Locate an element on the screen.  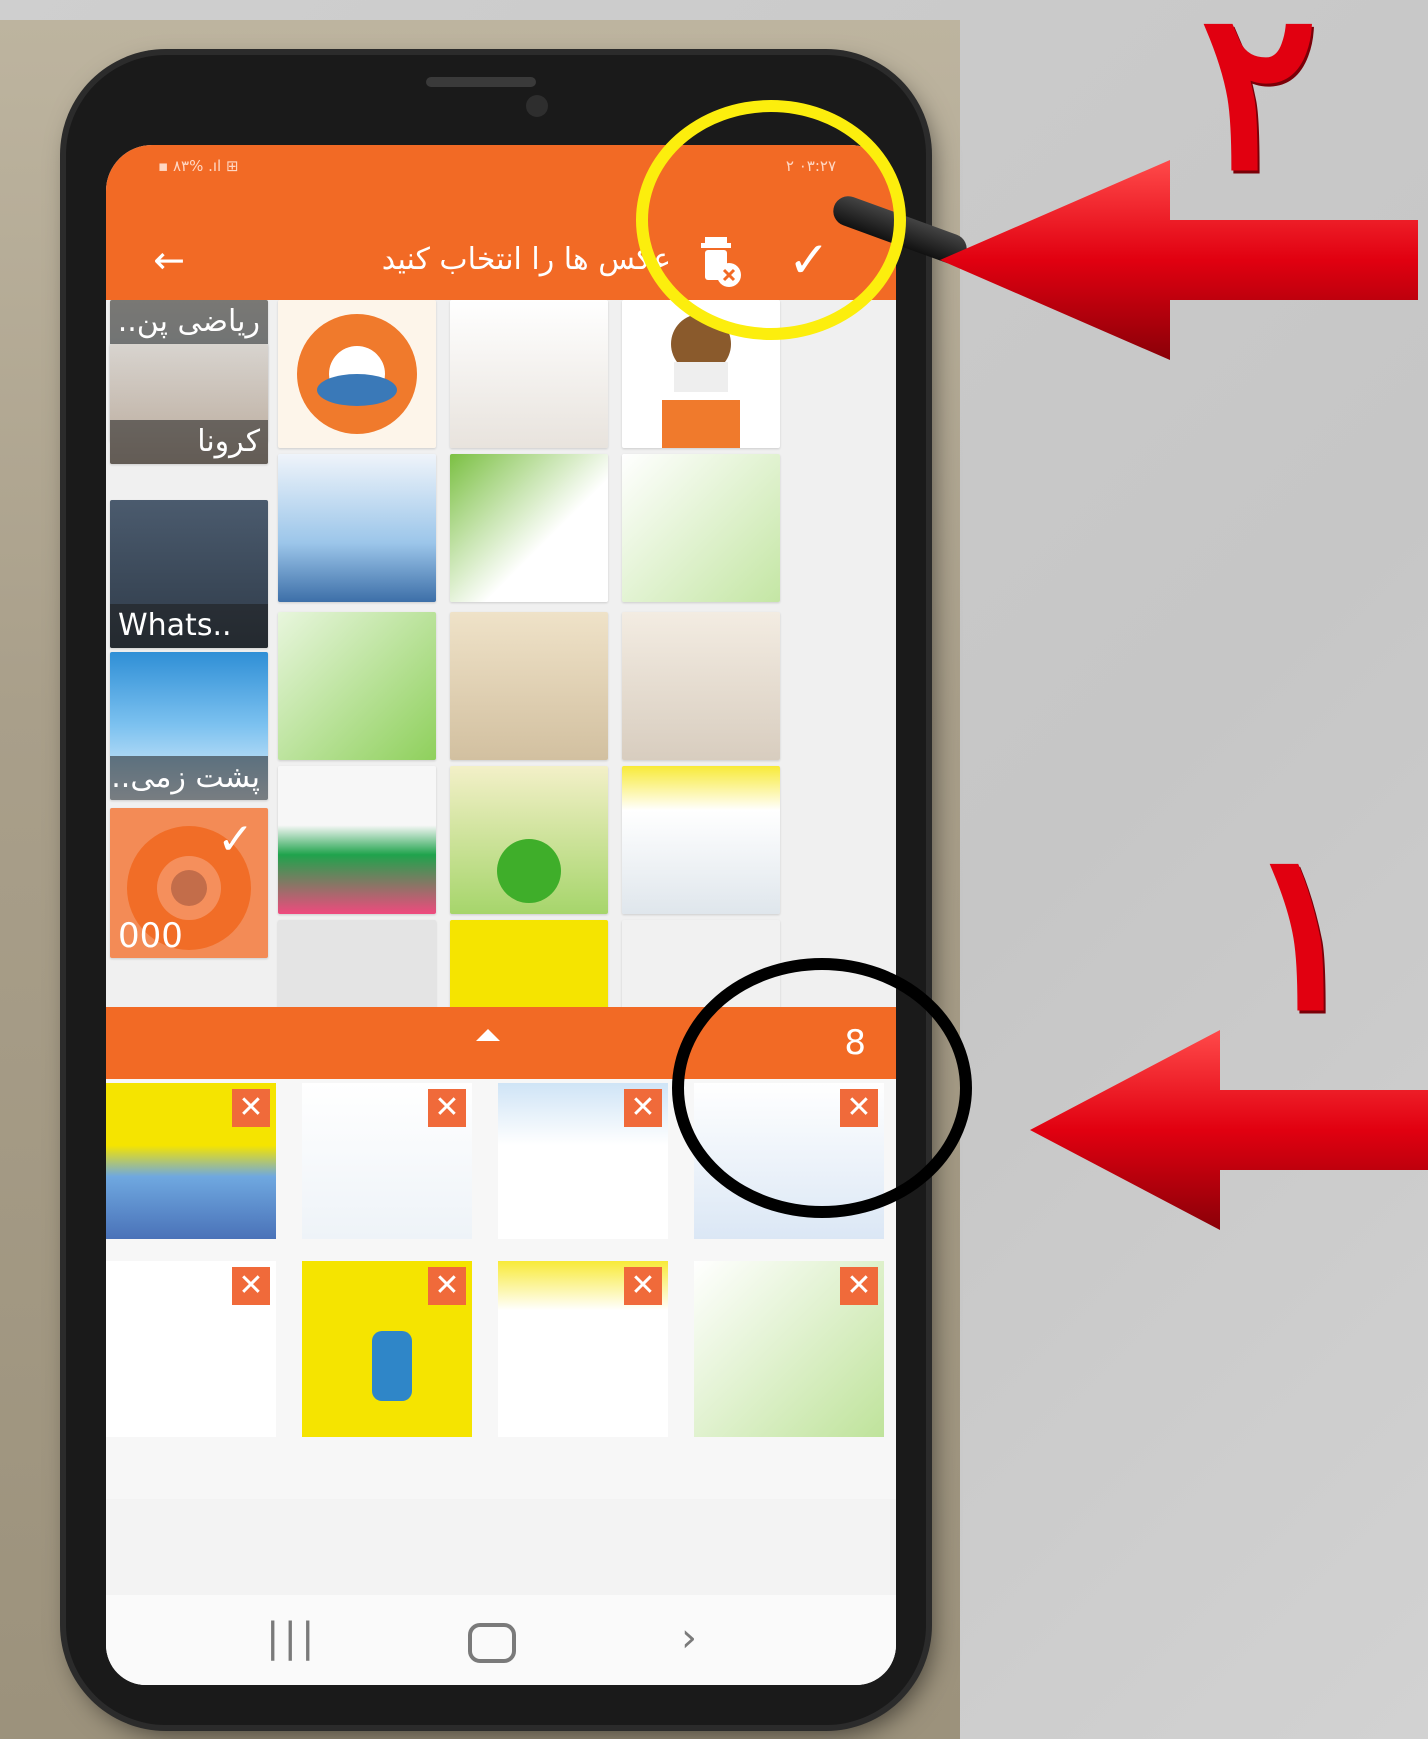
checkmark-icon: ✓ is located at coordinates (235, 839).